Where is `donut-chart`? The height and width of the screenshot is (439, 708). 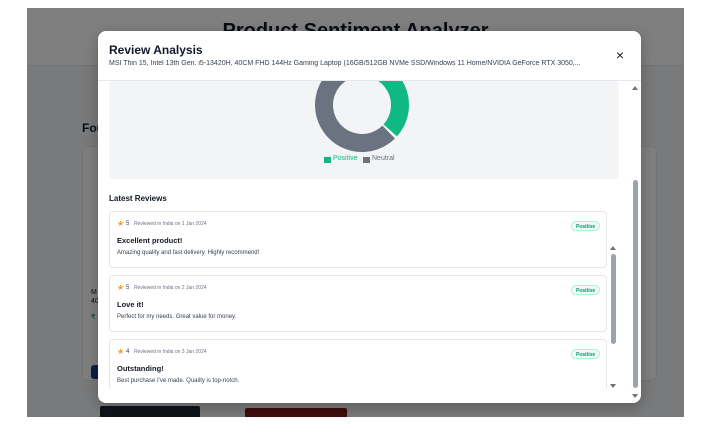
donut-chart is located at coordinates (362, 116).